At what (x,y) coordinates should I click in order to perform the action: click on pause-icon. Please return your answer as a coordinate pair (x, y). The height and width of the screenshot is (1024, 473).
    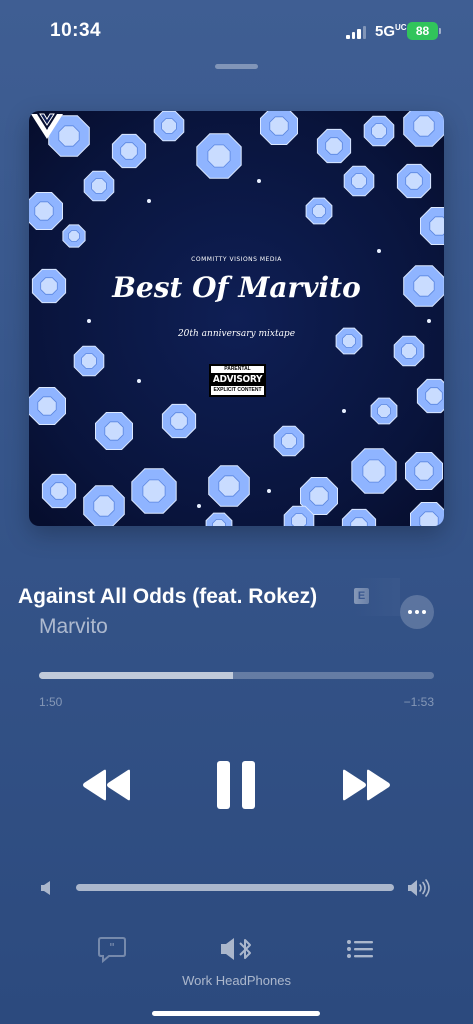
    Looking at the image, I should click on (236, 785).